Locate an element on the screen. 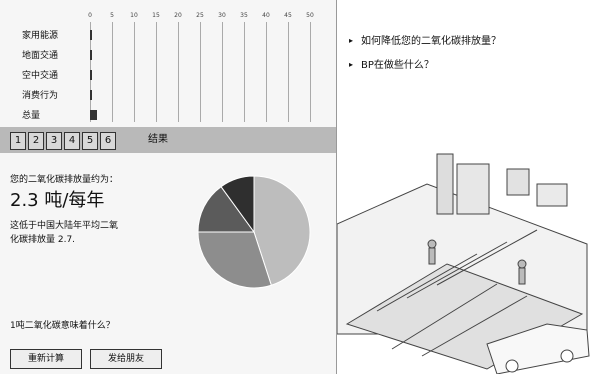 The height and width of the screenshot is (374, 597). category-label-total: 总量 is located at coordinates (31, 116).